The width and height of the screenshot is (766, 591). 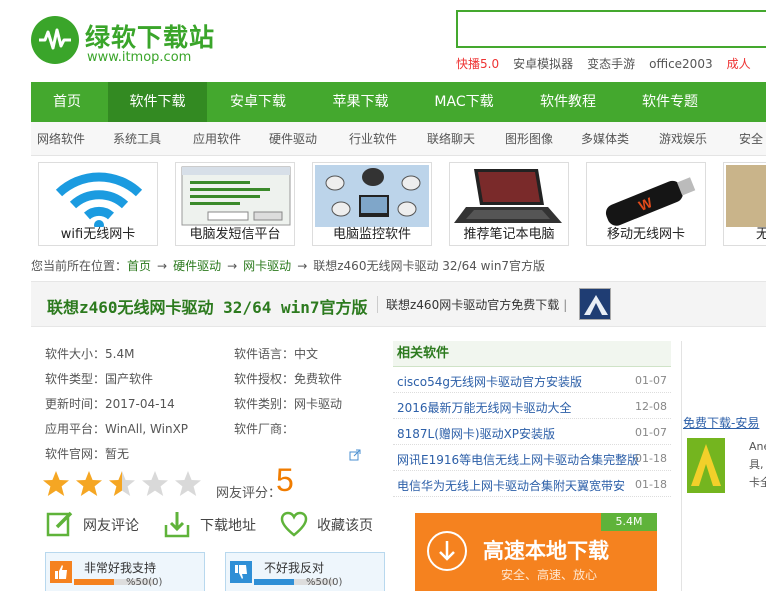 I want to click on sub-nav-item: 系统工具, so click(x=150, y=139).